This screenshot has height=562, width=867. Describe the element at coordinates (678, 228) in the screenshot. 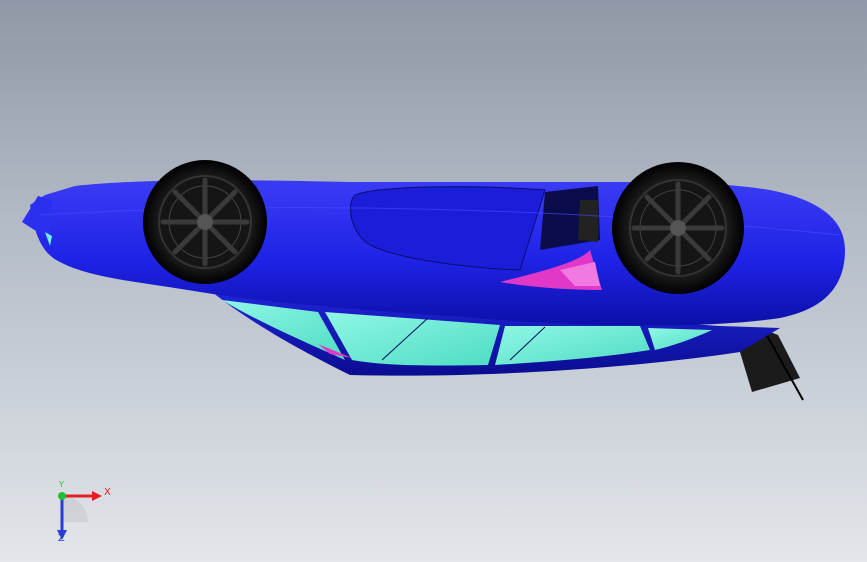

I see `rear-wheel` at that location.